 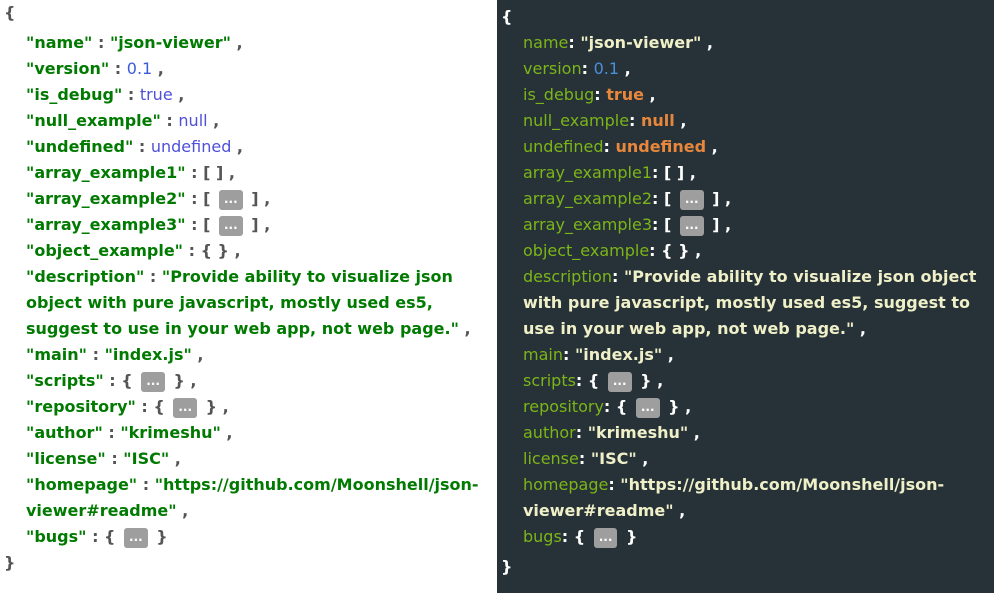 I want to click on json-key: "homepage", so click(x=82, y=484).